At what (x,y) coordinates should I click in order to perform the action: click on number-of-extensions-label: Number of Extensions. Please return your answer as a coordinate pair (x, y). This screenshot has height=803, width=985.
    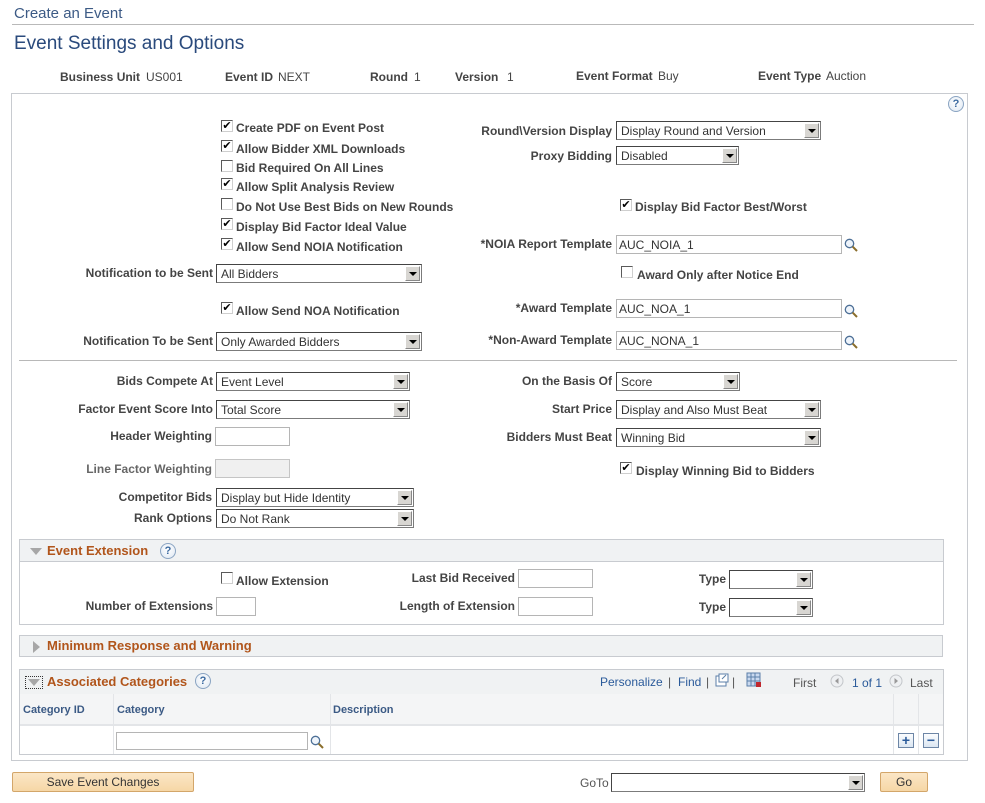
    Looking at the image, I should click on (149, 606).